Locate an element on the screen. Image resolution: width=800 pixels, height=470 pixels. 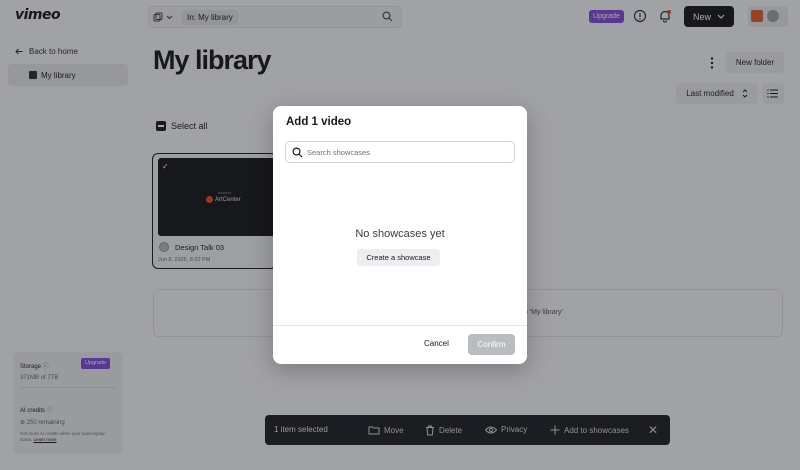
empty-state-title: No showcases yet is located at coordinates (400, 234).